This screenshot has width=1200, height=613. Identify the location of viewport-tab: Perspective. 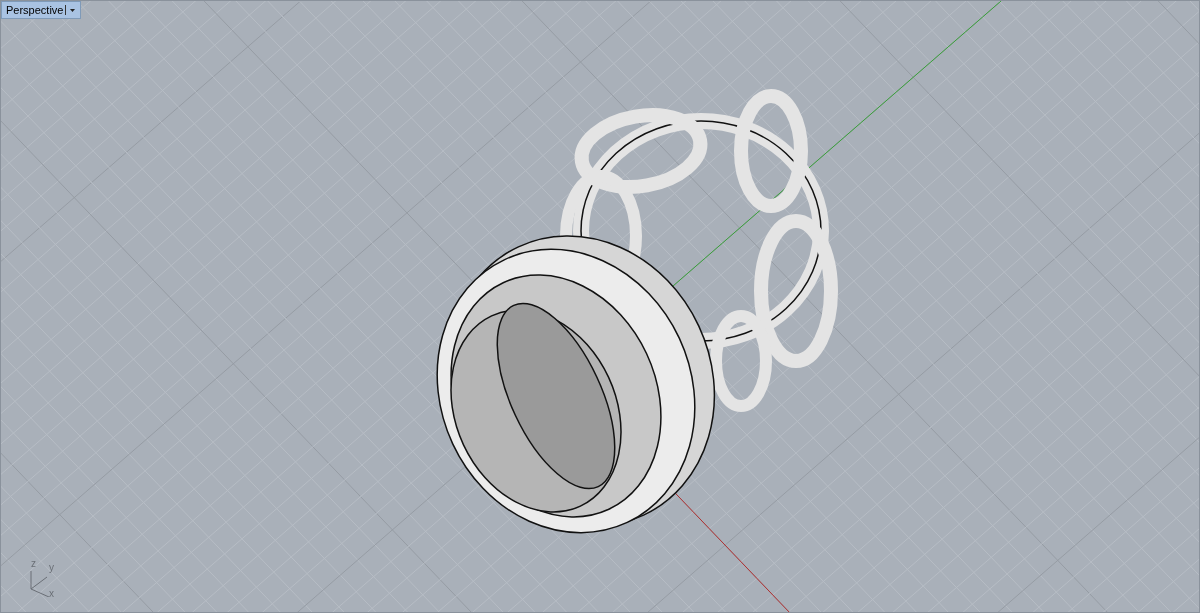
(41, 10).